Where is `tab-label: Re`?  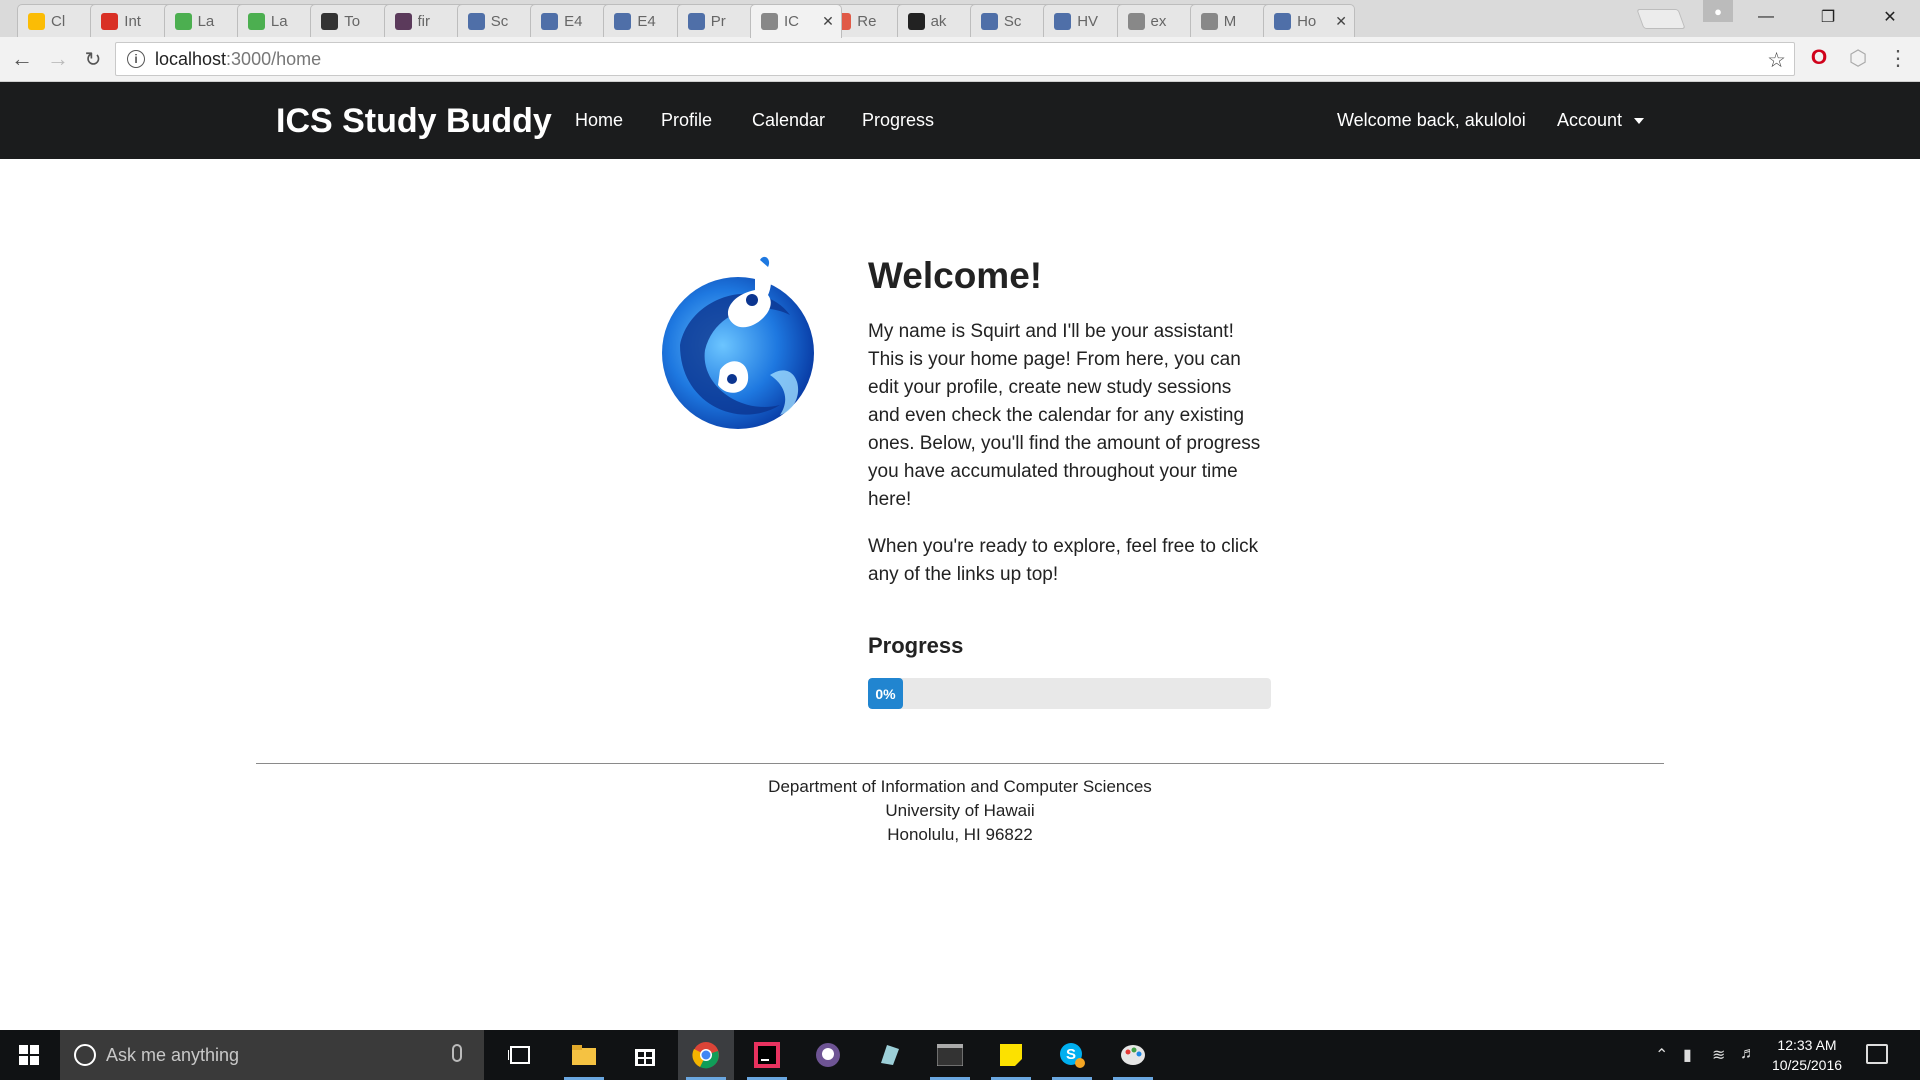
tab-label: Re is located at coordinates (867, 21).